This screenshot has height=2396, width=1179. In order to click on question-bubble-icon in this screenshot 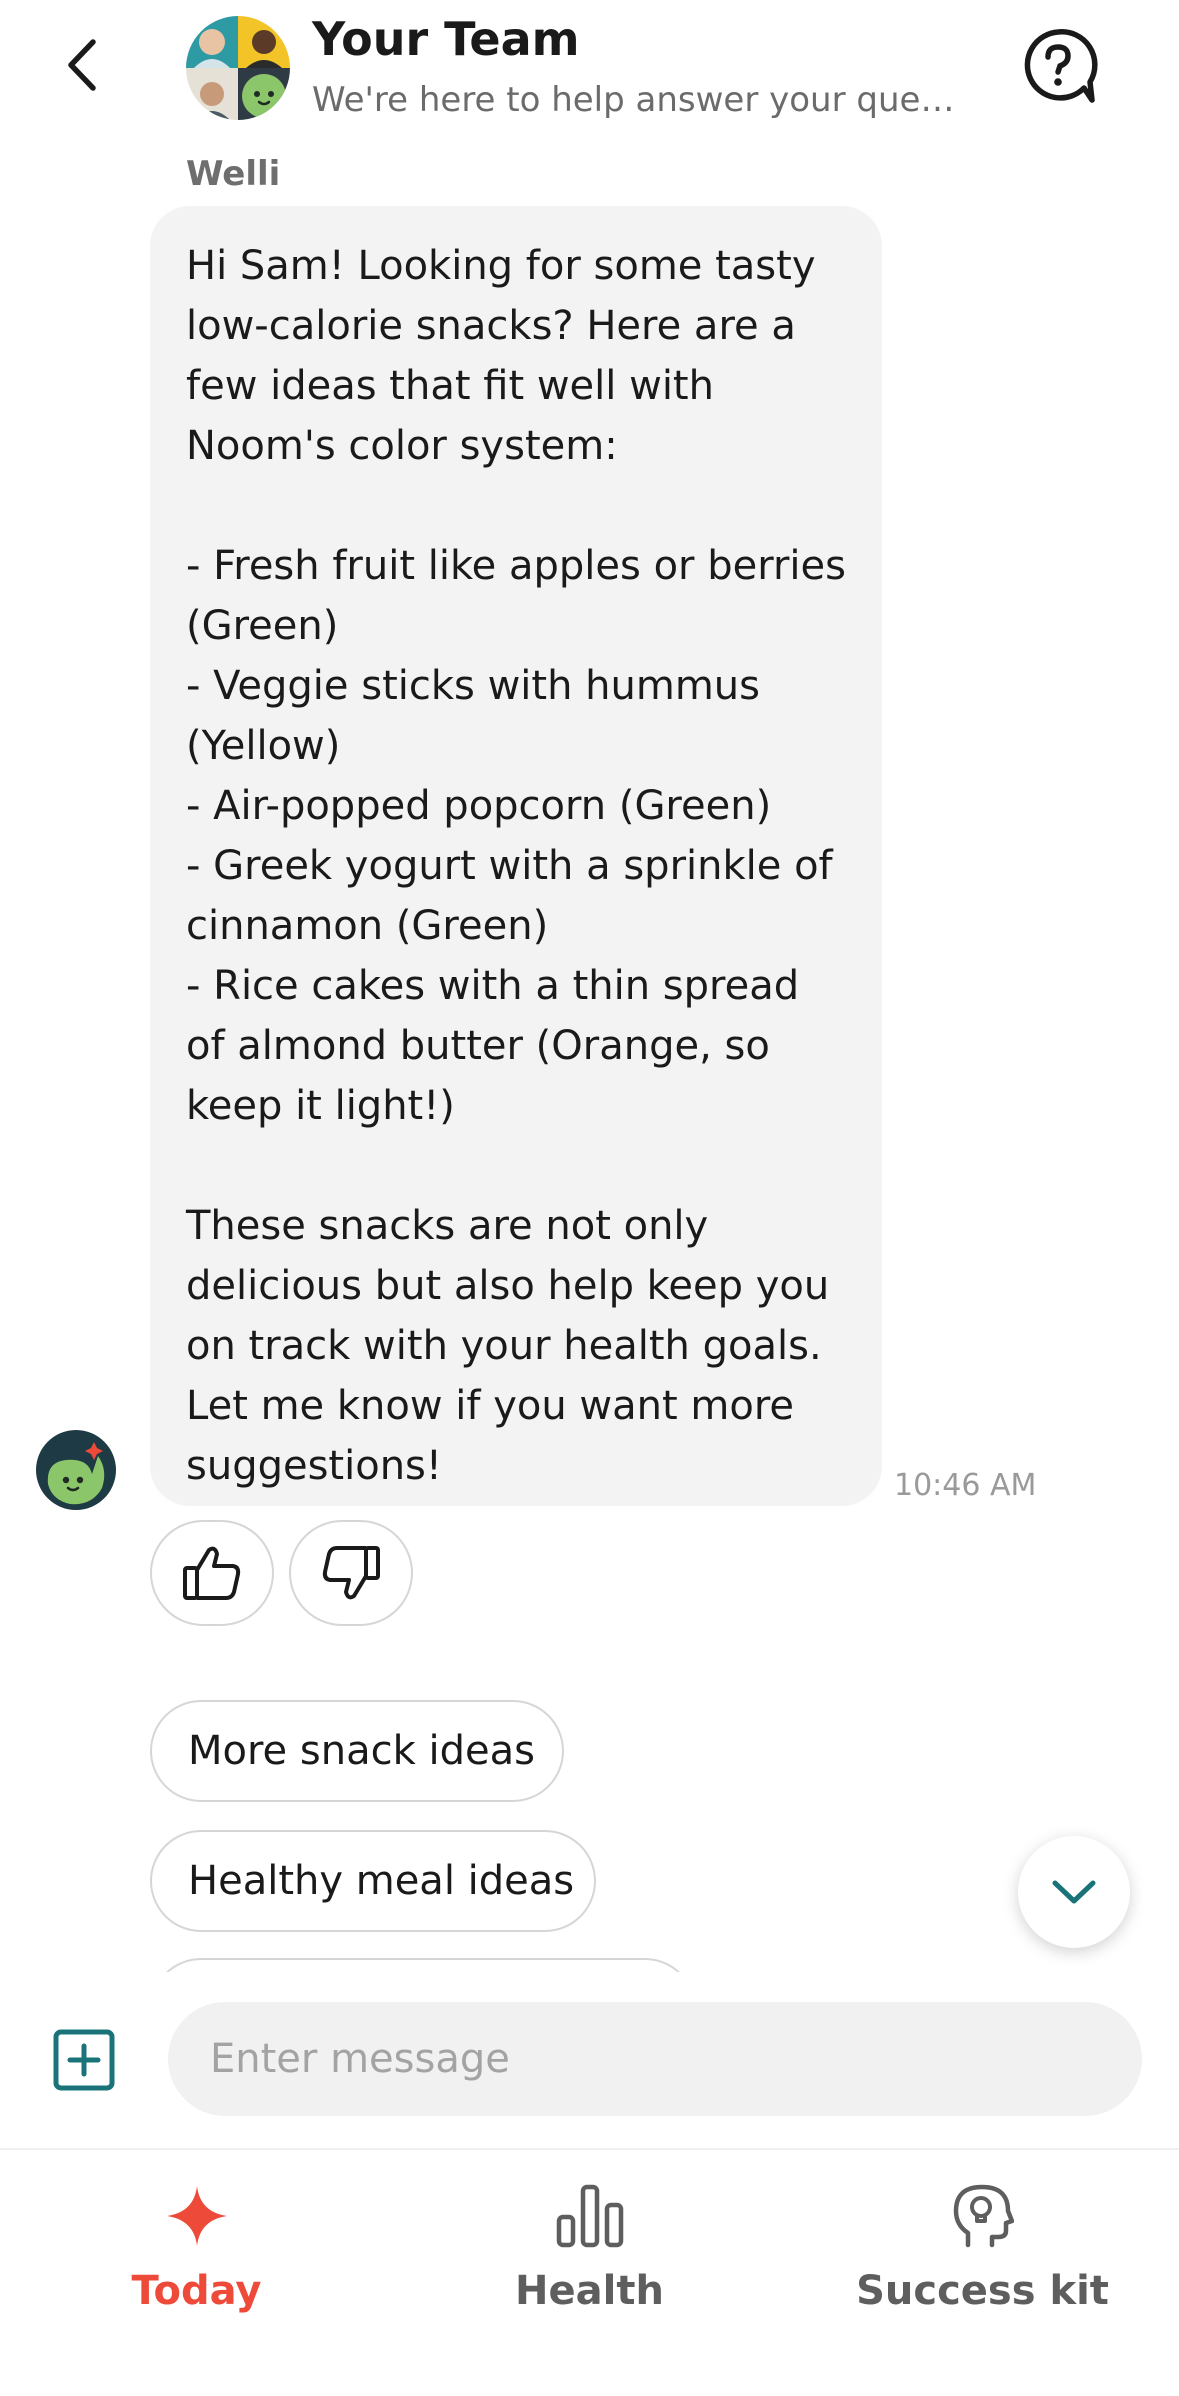, I will do `click(1061, 66)`.